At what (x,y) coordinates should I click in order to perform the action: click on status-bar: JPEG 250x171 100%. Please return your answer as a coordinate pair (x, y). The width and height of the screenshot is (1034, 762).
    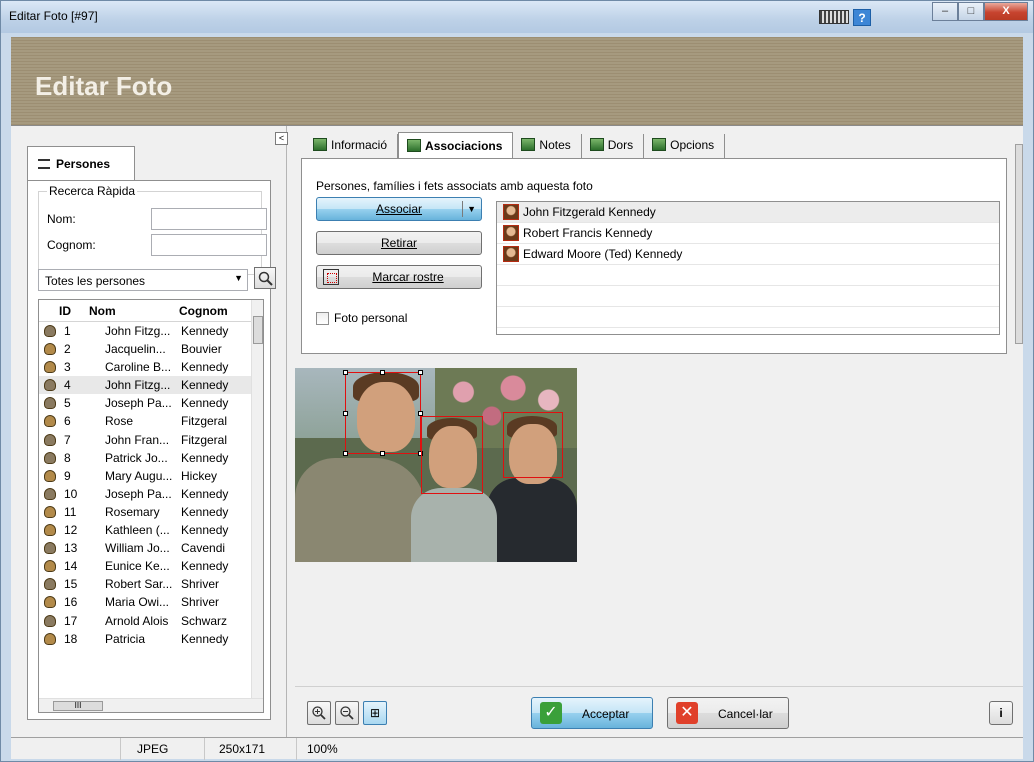
    Looking at the image, I should click on (517, 748).